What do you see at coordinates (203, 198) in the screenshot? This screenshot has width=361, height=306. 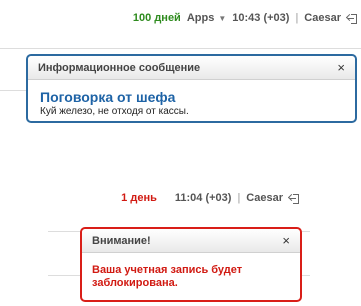 I see `clock: 11:04 (+03)` at bounding box center [203, 198].